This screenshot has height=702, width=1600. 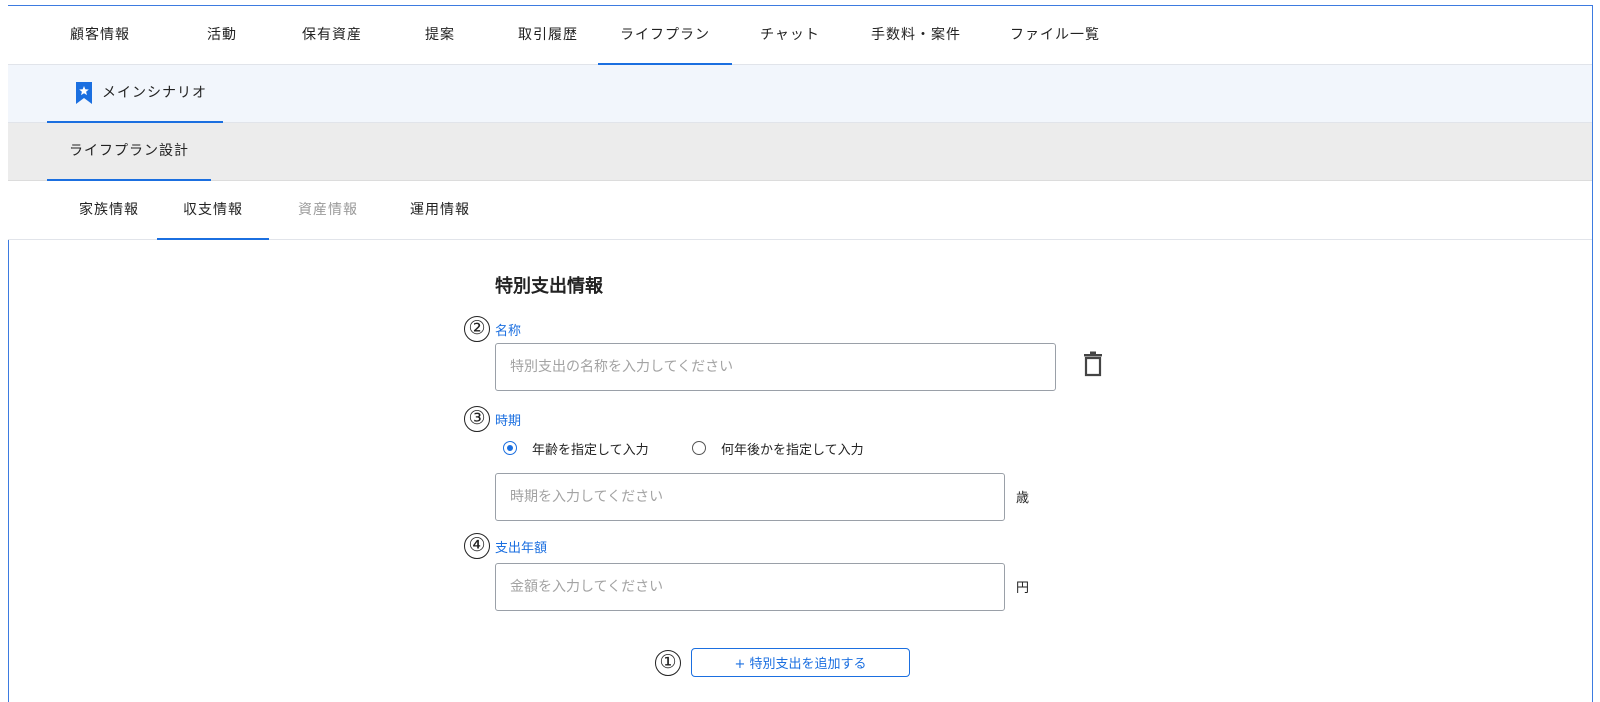 What do you see at coordinates (775, 367) in the screenshot?
I see `name-input` at bounding box center [775, 367].